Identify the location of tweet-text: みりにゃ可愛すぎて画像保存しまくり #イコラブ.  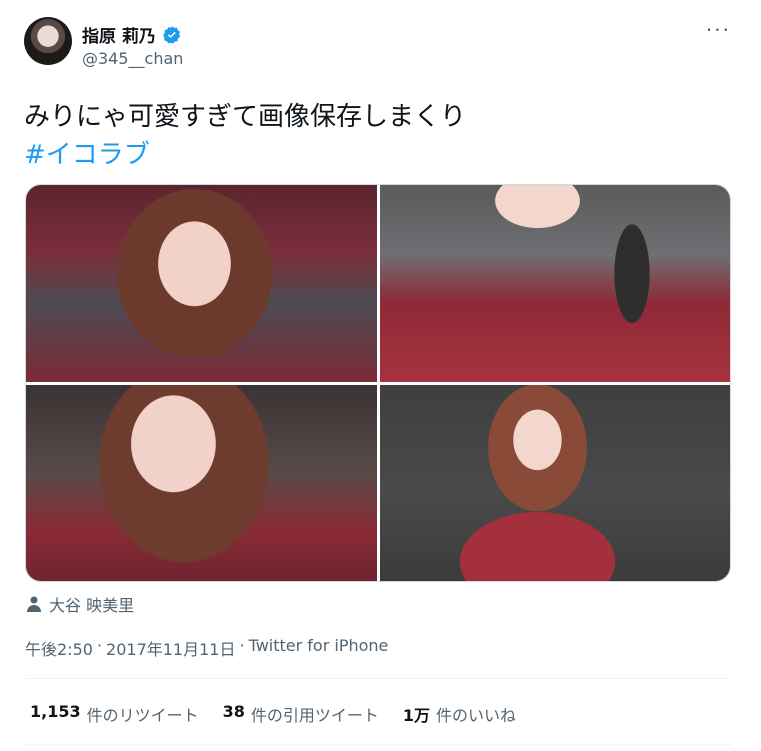
(245, 136).